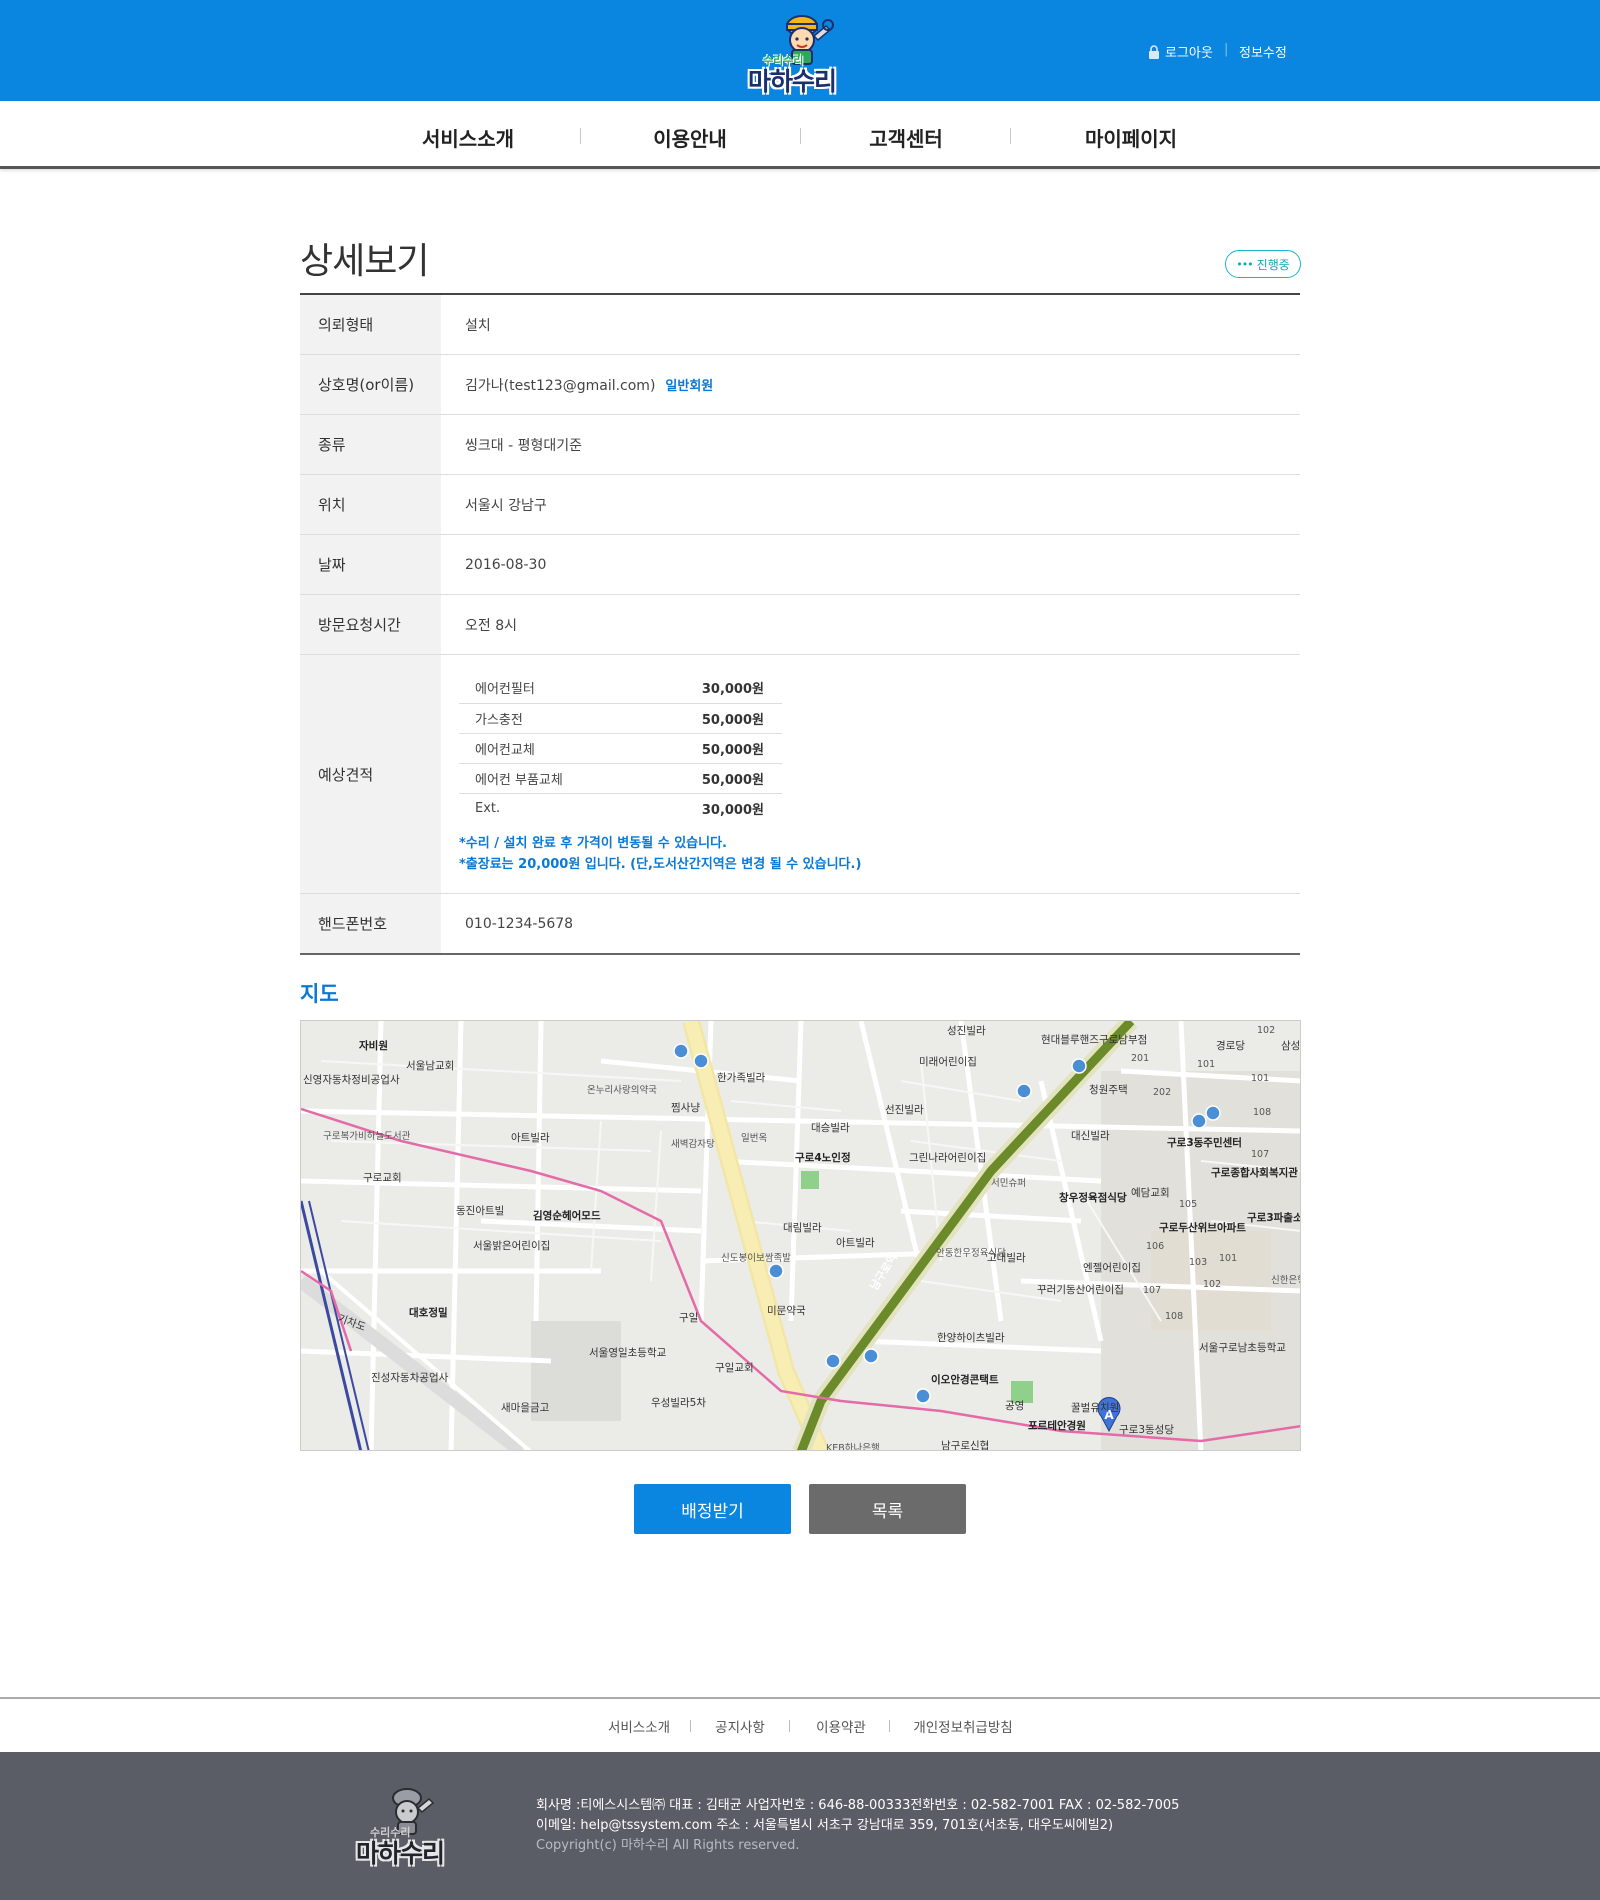 The image size is (1600, 1900). What do you see at coordinates (1263, 51) in the screenshot?
I see `edit-profile-link: 정보수정` at bounding box center [1263, 51].